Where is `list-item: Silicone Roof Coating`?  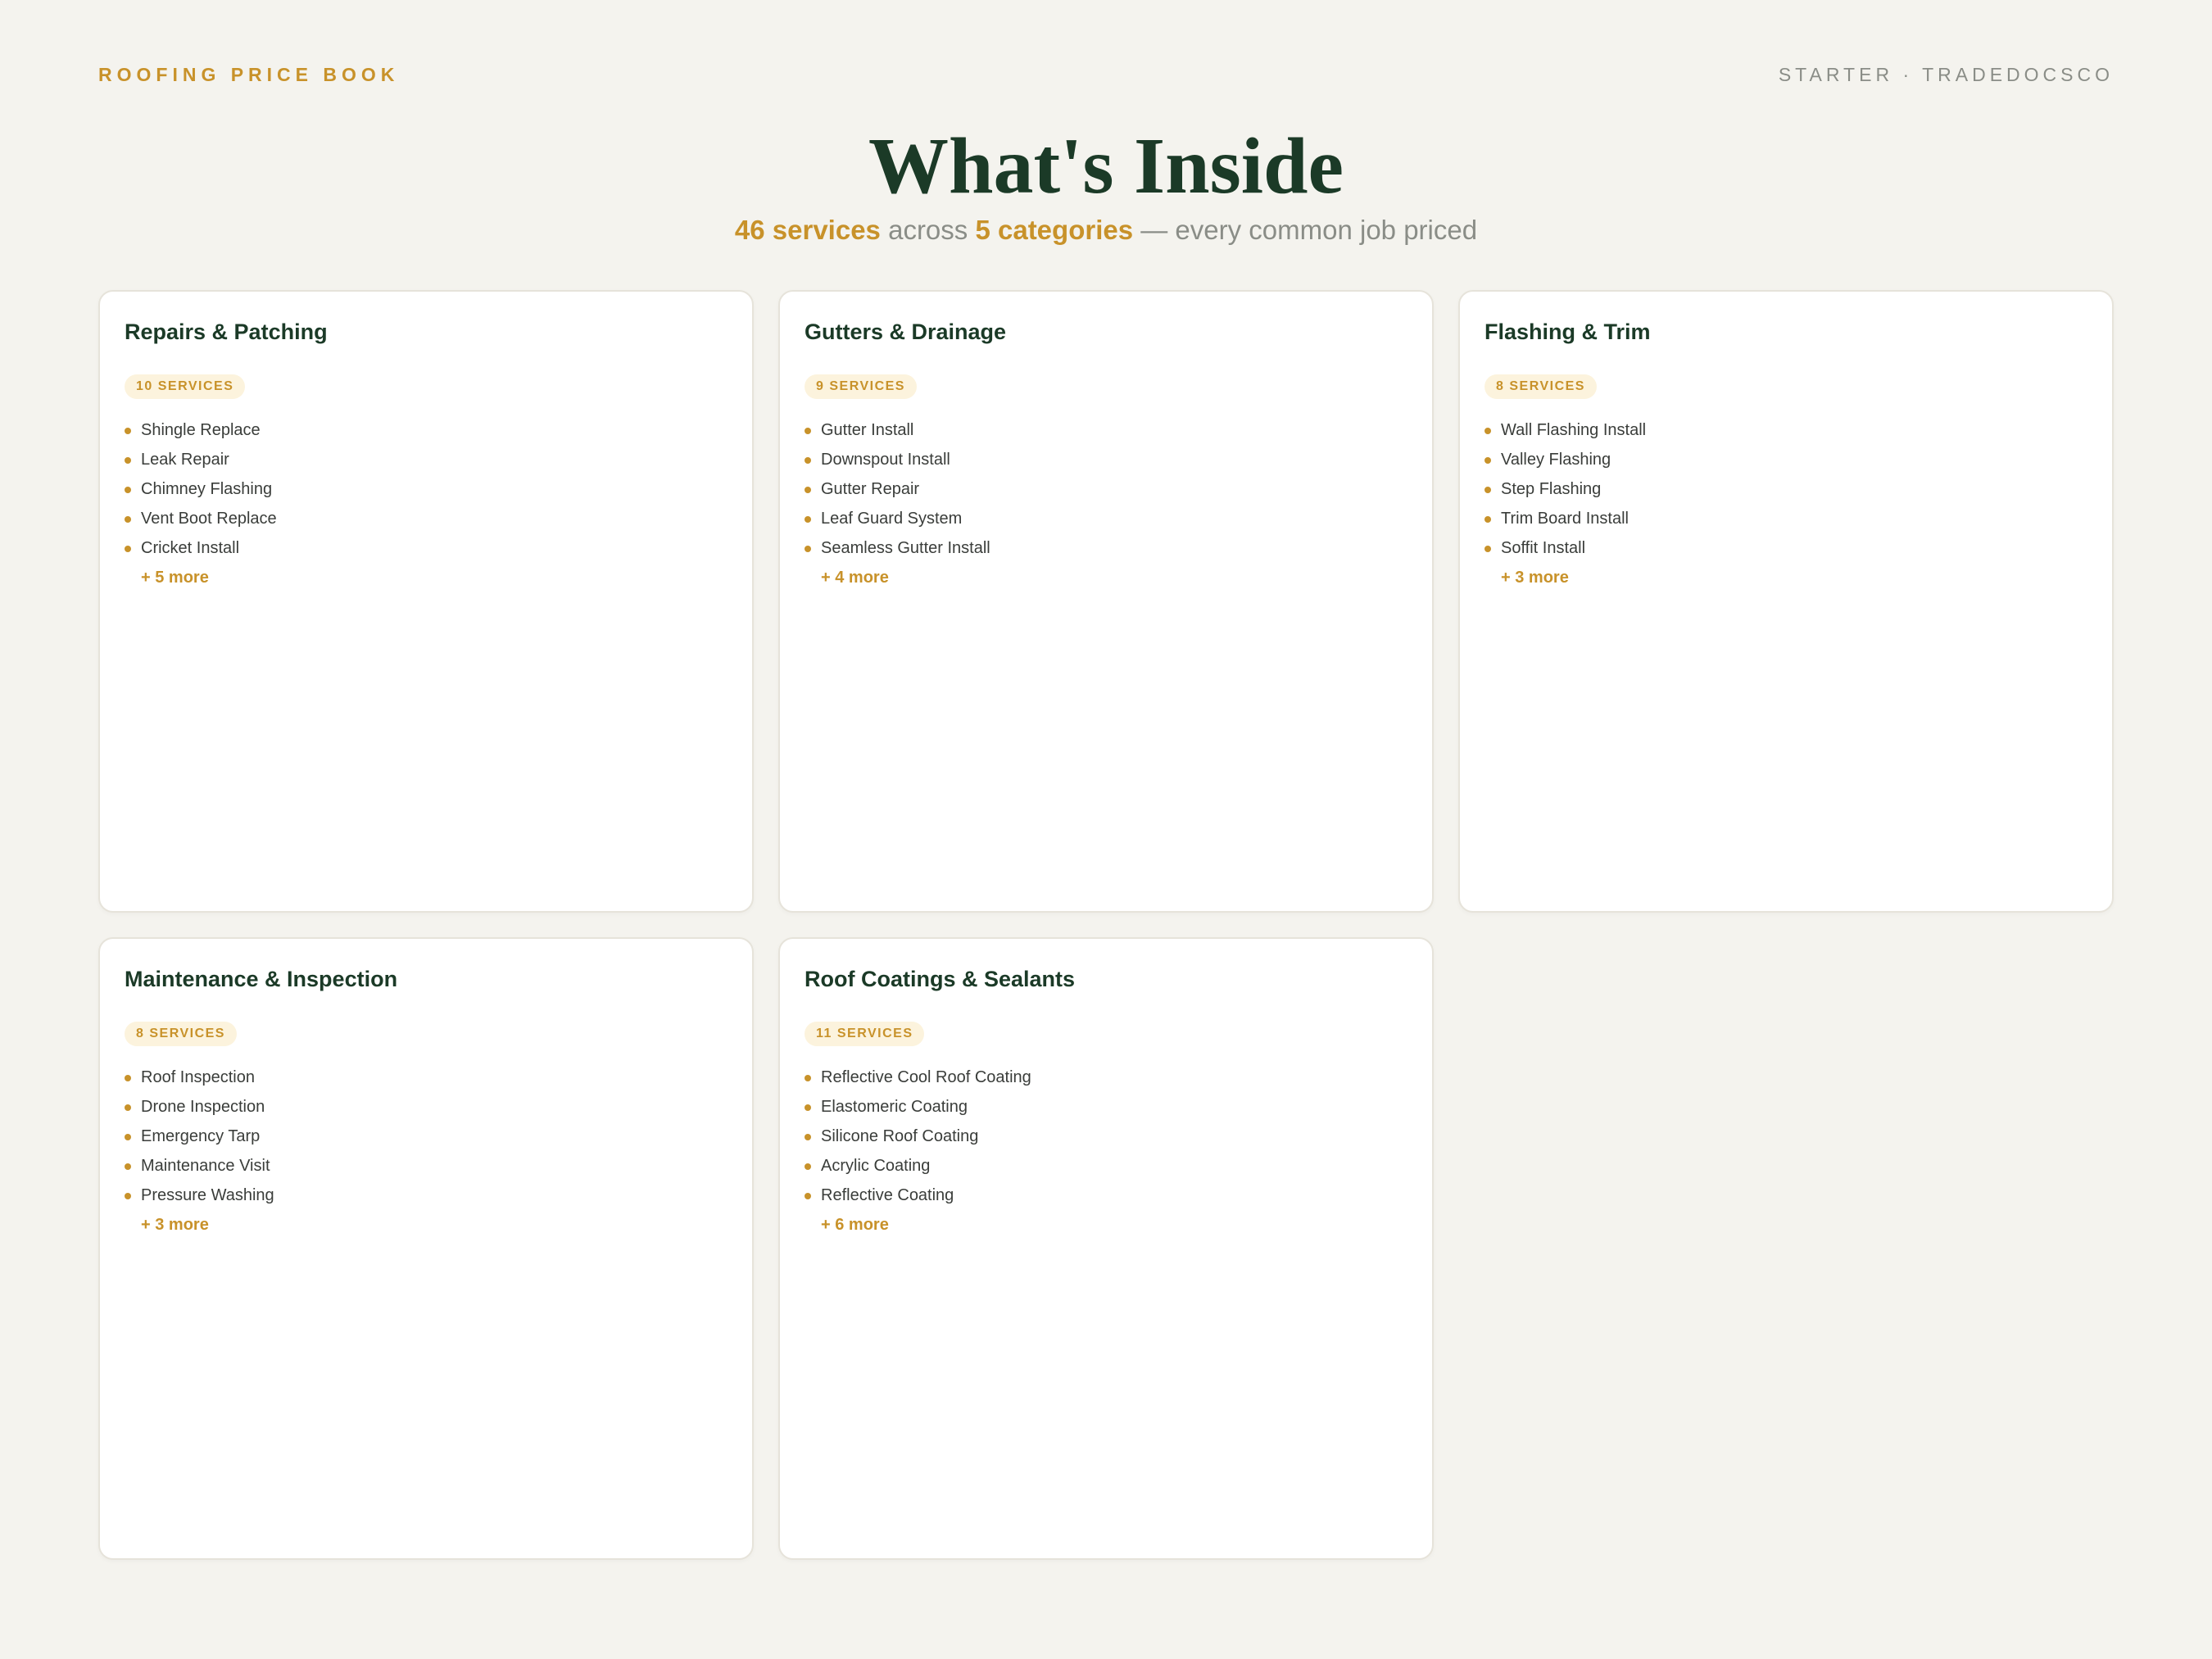
list-item: Silicone Roof Coating is located at coordinates (1106, 1136).